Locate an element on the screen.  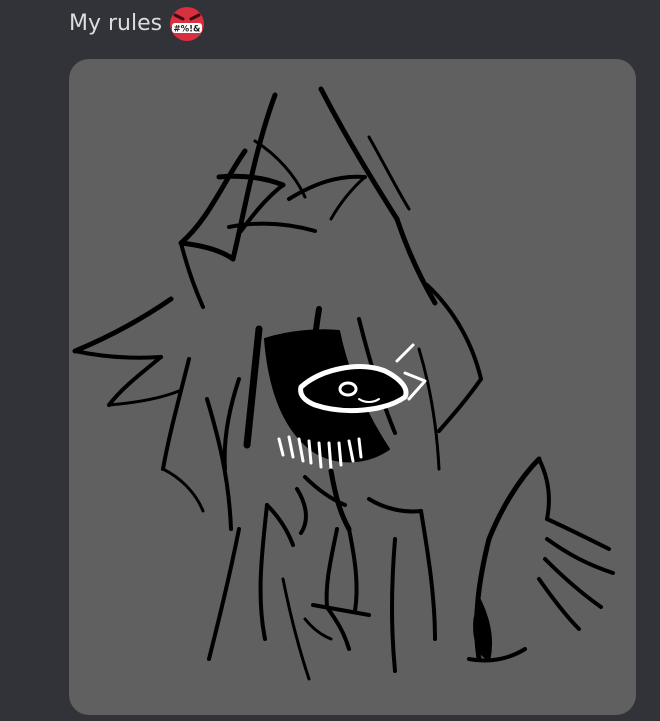
emoji-symbols: #%!& is located at coordinates (188, 30).